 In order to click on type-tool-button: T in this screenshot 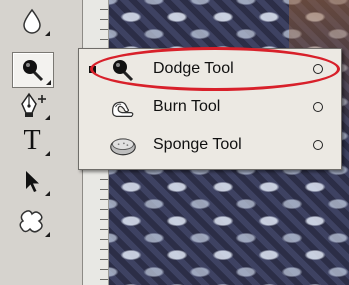, I will do `click(32, 141)`.